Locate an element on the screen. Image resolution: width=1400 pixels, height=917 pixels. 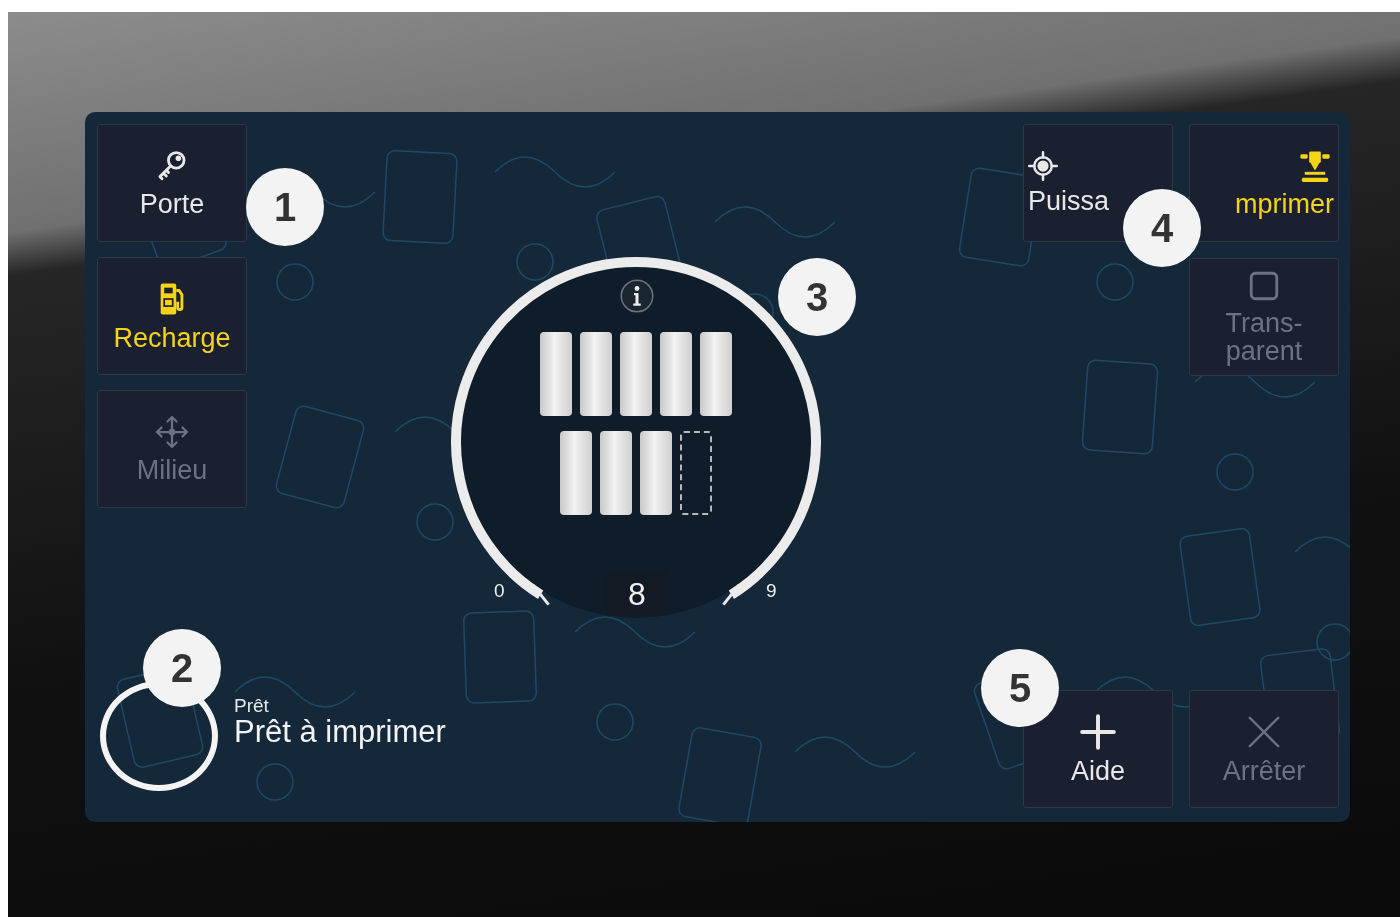
status-title: Prêt is located at coordinates (252, 705).